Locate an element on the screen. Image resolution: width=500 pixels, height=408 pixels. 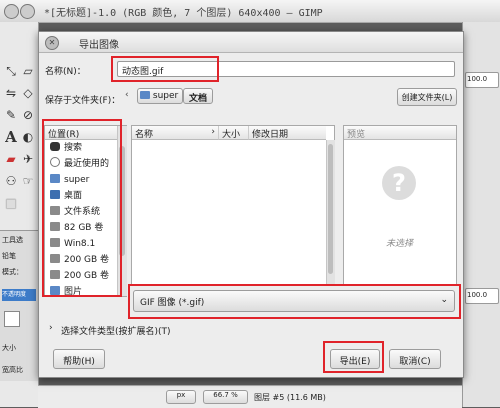
files-scrollbar is located at coordinates (330, 212).